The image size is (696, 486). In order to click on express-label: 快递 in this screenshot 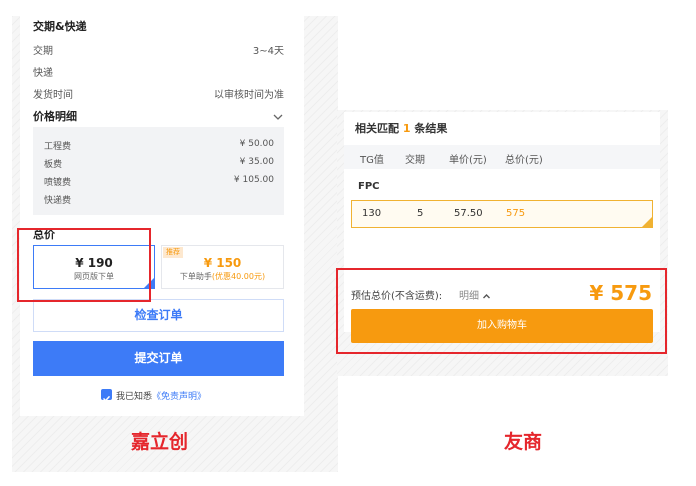, I will do `click(43, 73)`.